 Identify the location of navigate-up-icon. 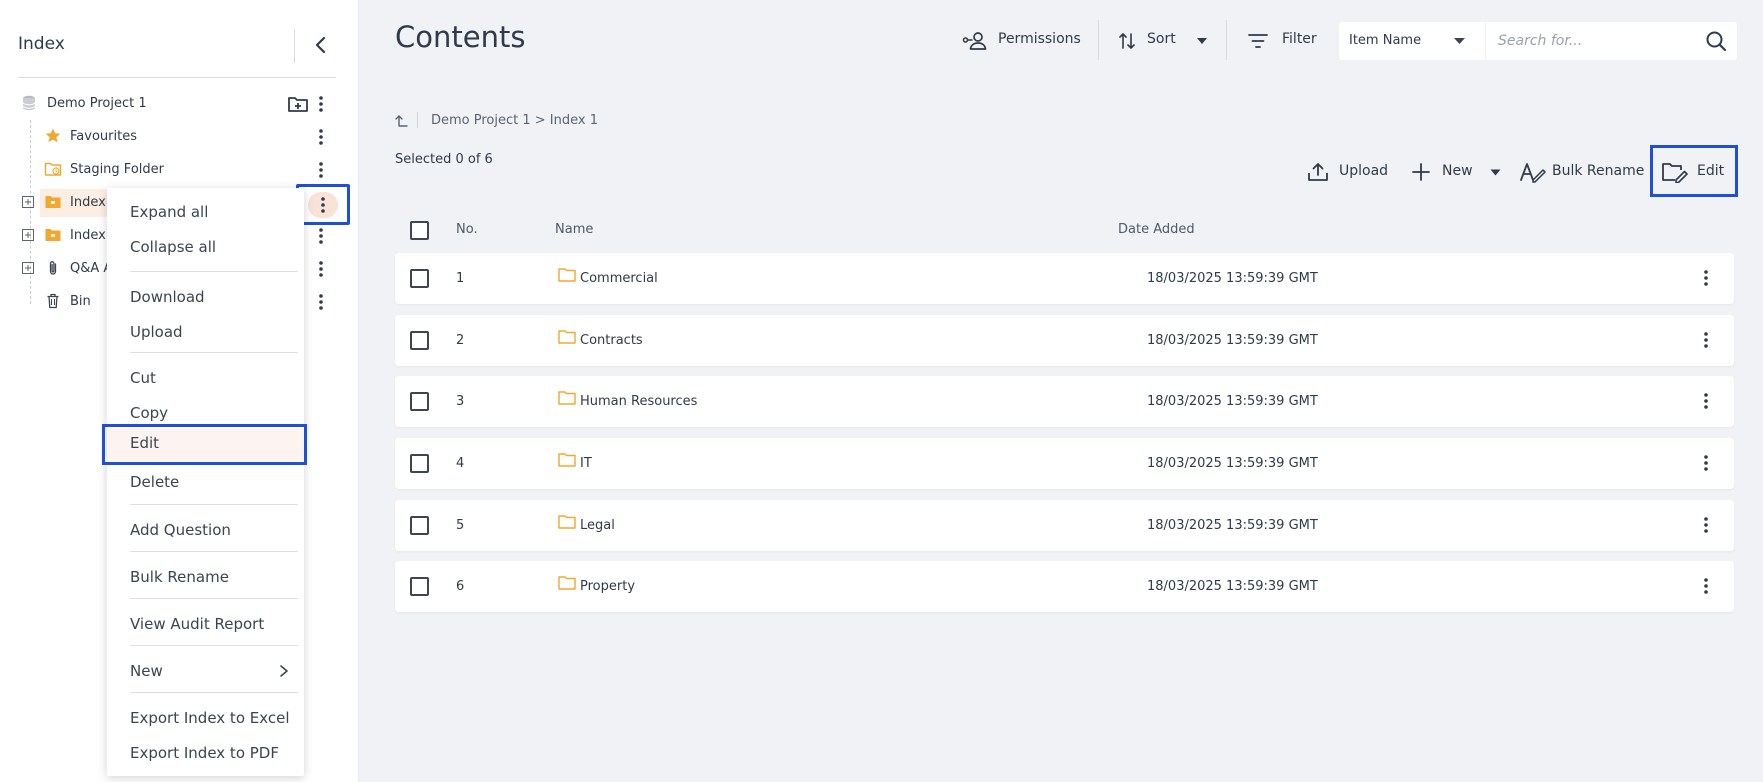
(402, 120).